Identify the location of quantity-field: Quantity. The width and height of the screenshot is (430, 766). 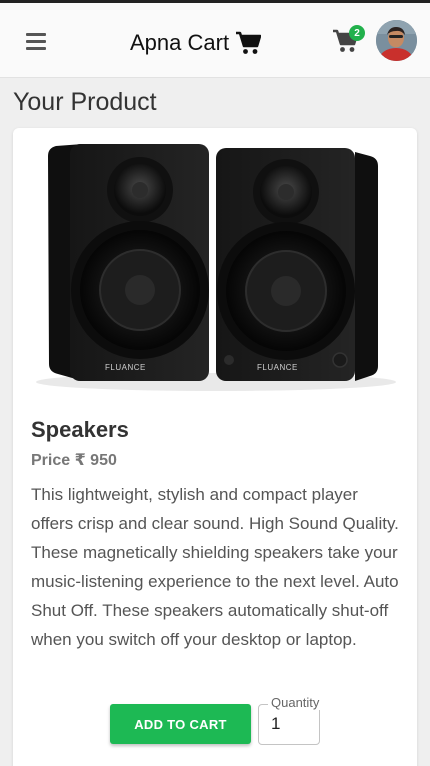
(290, 720).